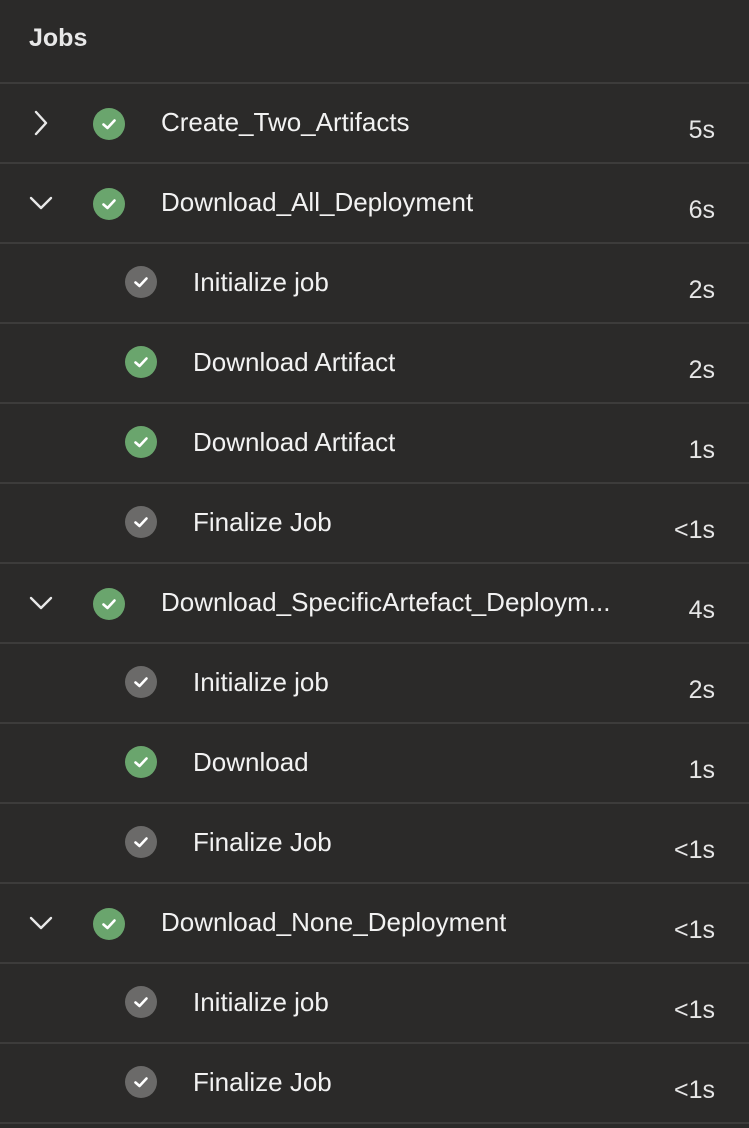  Describe the element at coordinates (701, 610) in the screenshot. I see `duration: 4s` at that location.